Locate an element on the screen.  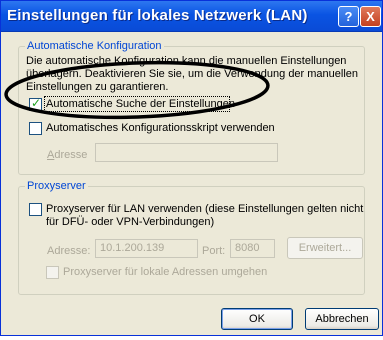
proxy-address-input: 10.1.200.139 is located at coordinates (146, 248).